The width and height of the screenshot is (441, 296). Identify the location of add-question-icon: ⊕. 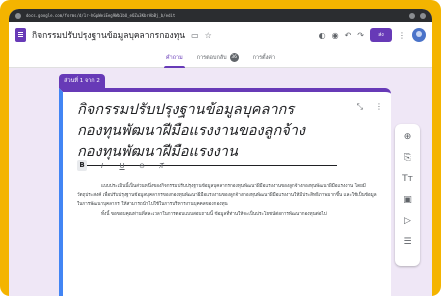
(408, 137).